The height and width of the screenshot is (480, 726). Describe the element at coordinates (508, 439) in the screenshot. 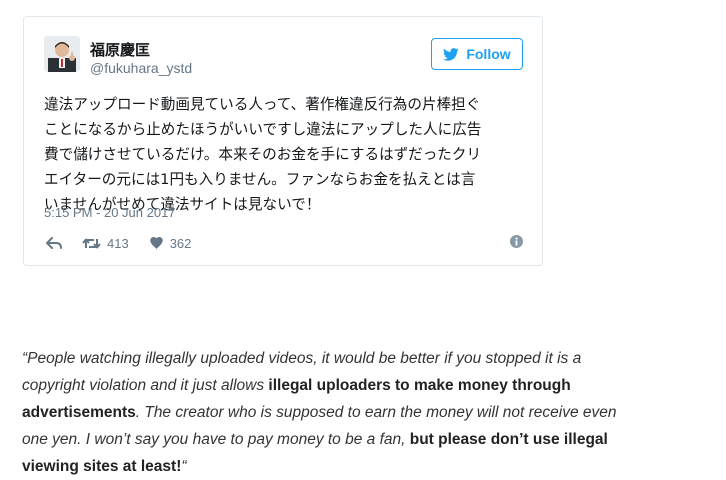

I see `quote-emphasis: but please don’t use illegal` at that location.